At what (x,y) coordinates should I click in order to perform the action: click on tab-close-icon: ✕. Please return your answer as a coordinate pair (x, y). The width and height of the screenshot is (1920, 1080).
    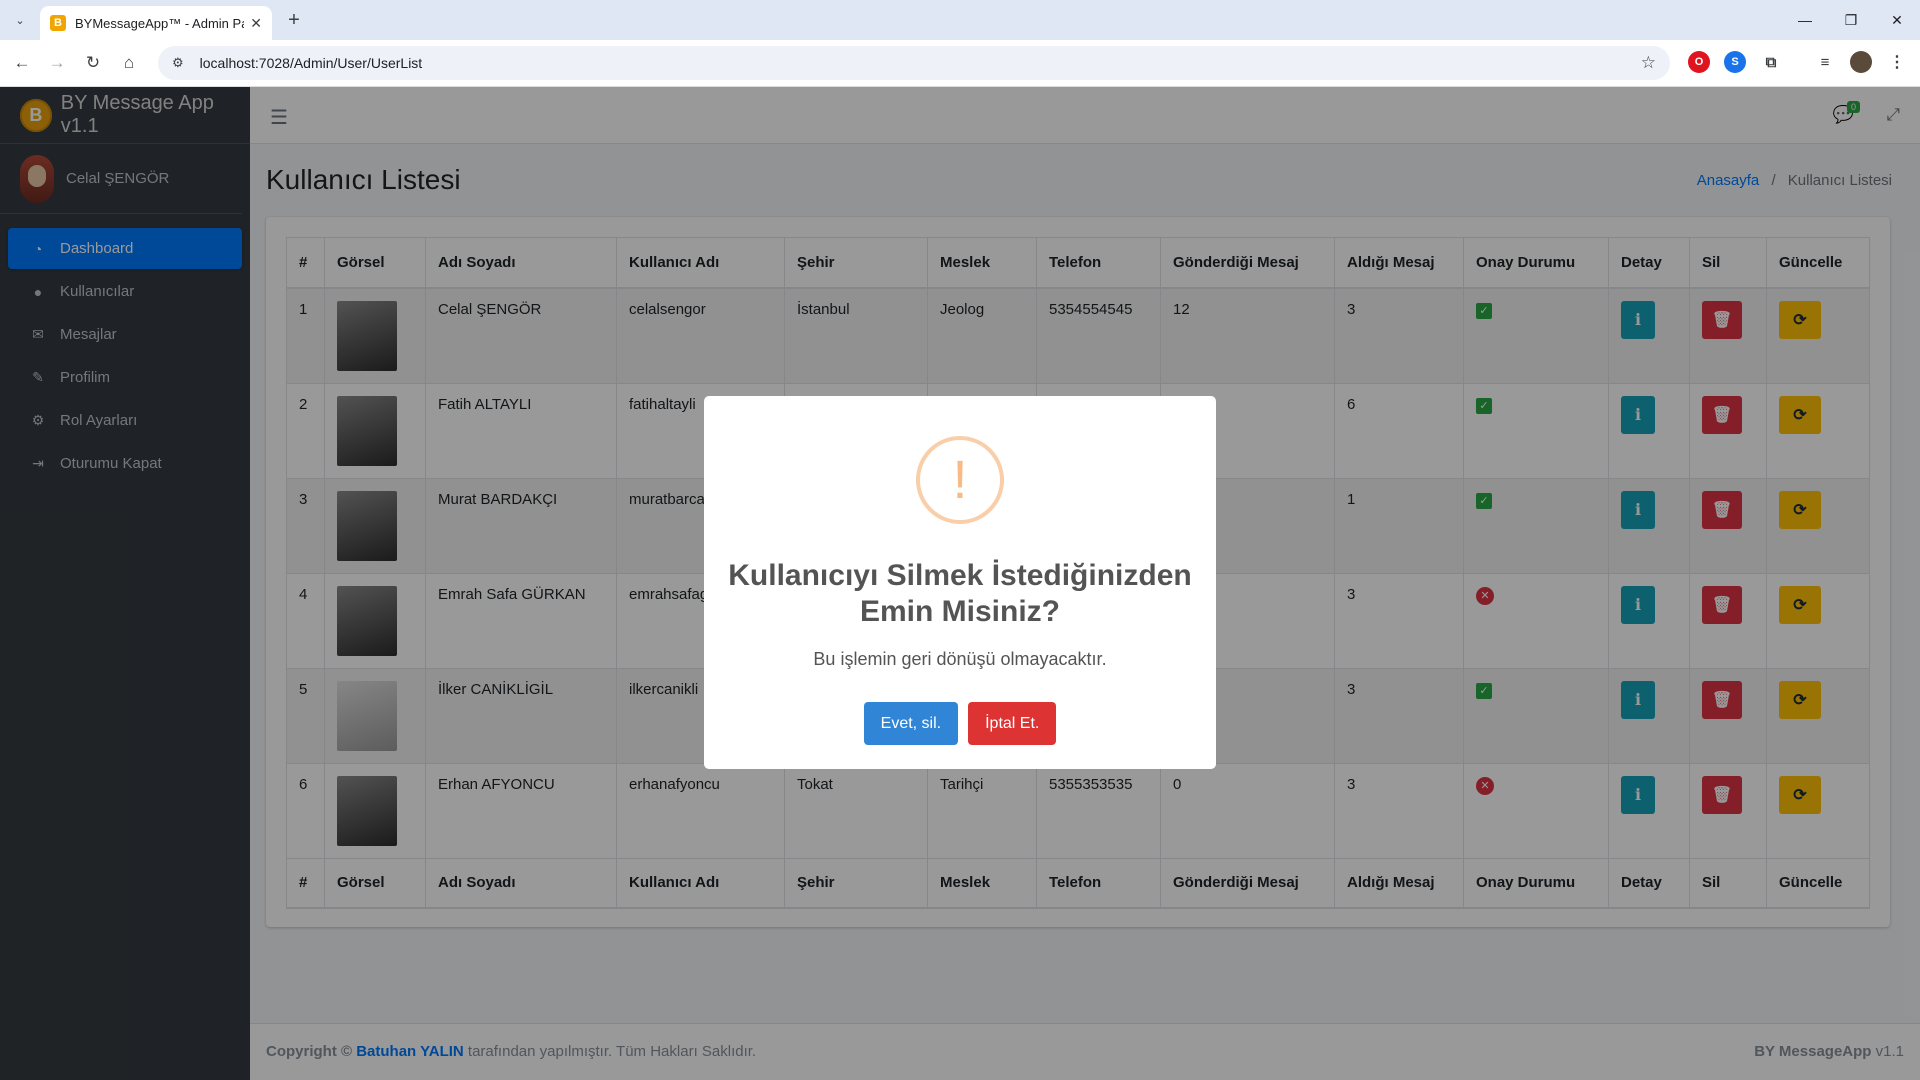
    Looking at the image, I should click on (256, 23).